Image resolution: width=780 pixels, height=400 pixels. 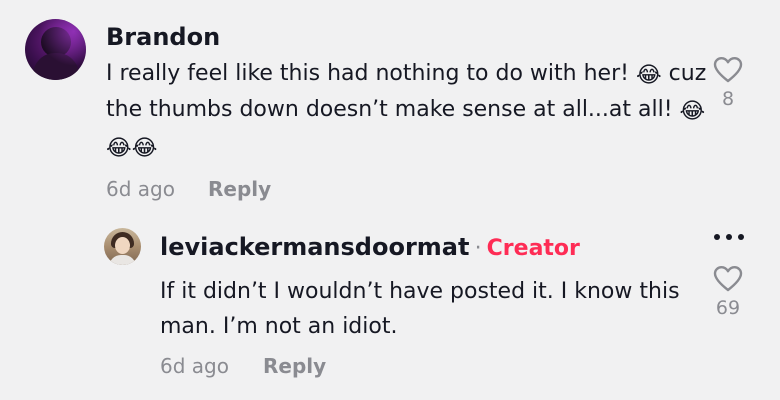 I want to click on like-count: 8, so click(x=728, y=99).